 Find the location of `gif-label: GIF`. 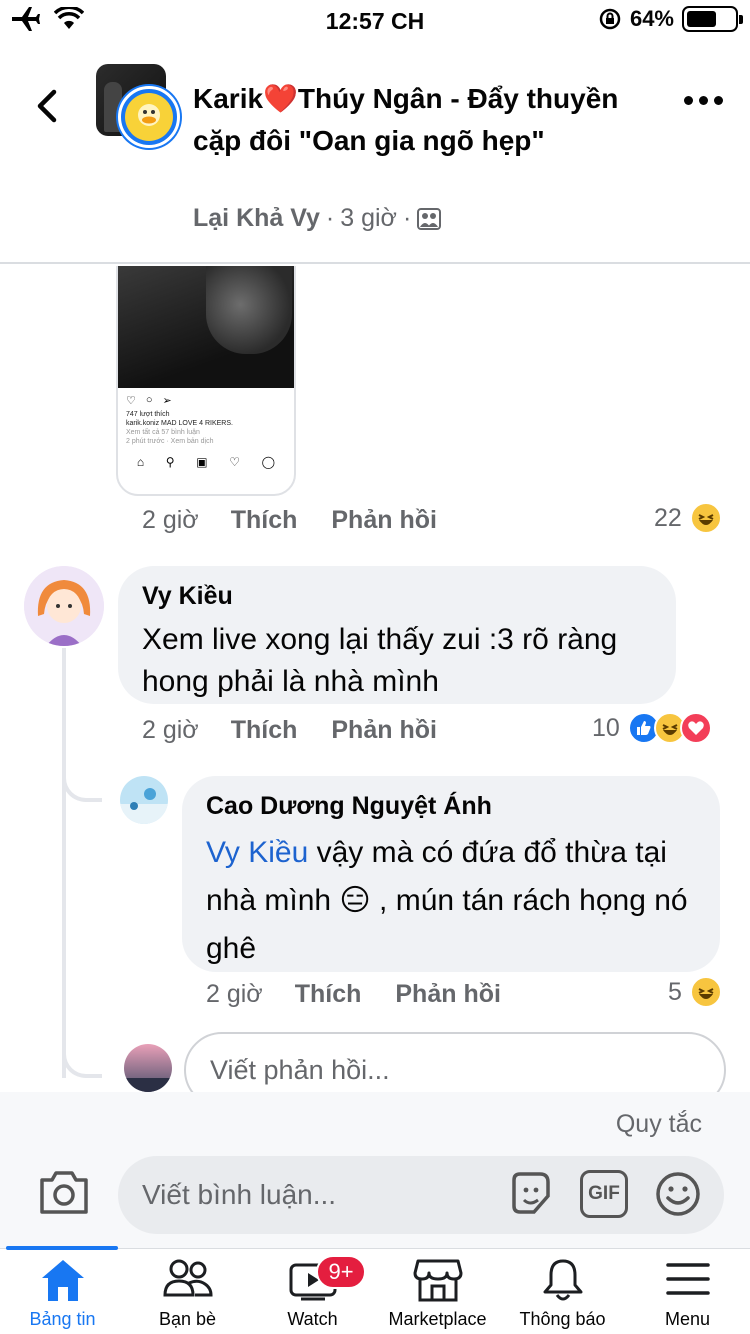

gif-label: GIF is located at coordinates (604, 1193).